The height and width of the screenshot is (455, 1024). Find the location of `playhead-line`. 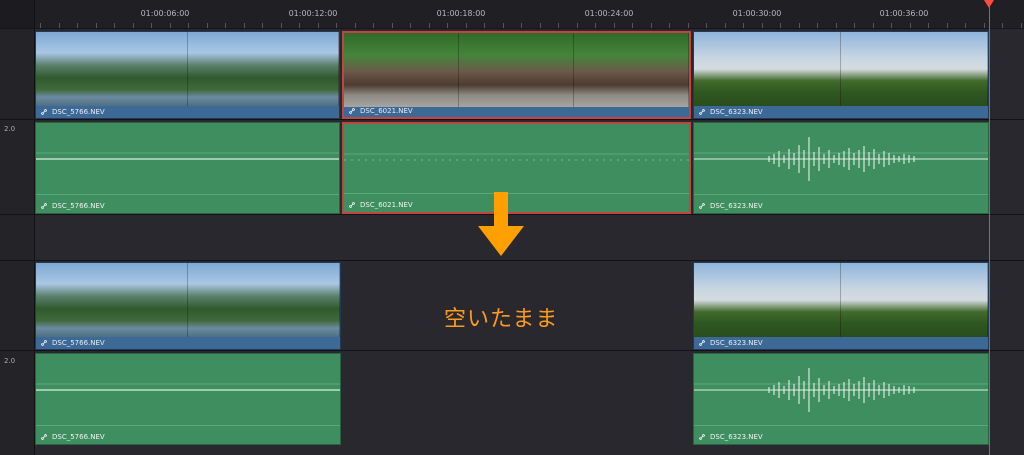

playhead-line is located at coordinates (989, 227).